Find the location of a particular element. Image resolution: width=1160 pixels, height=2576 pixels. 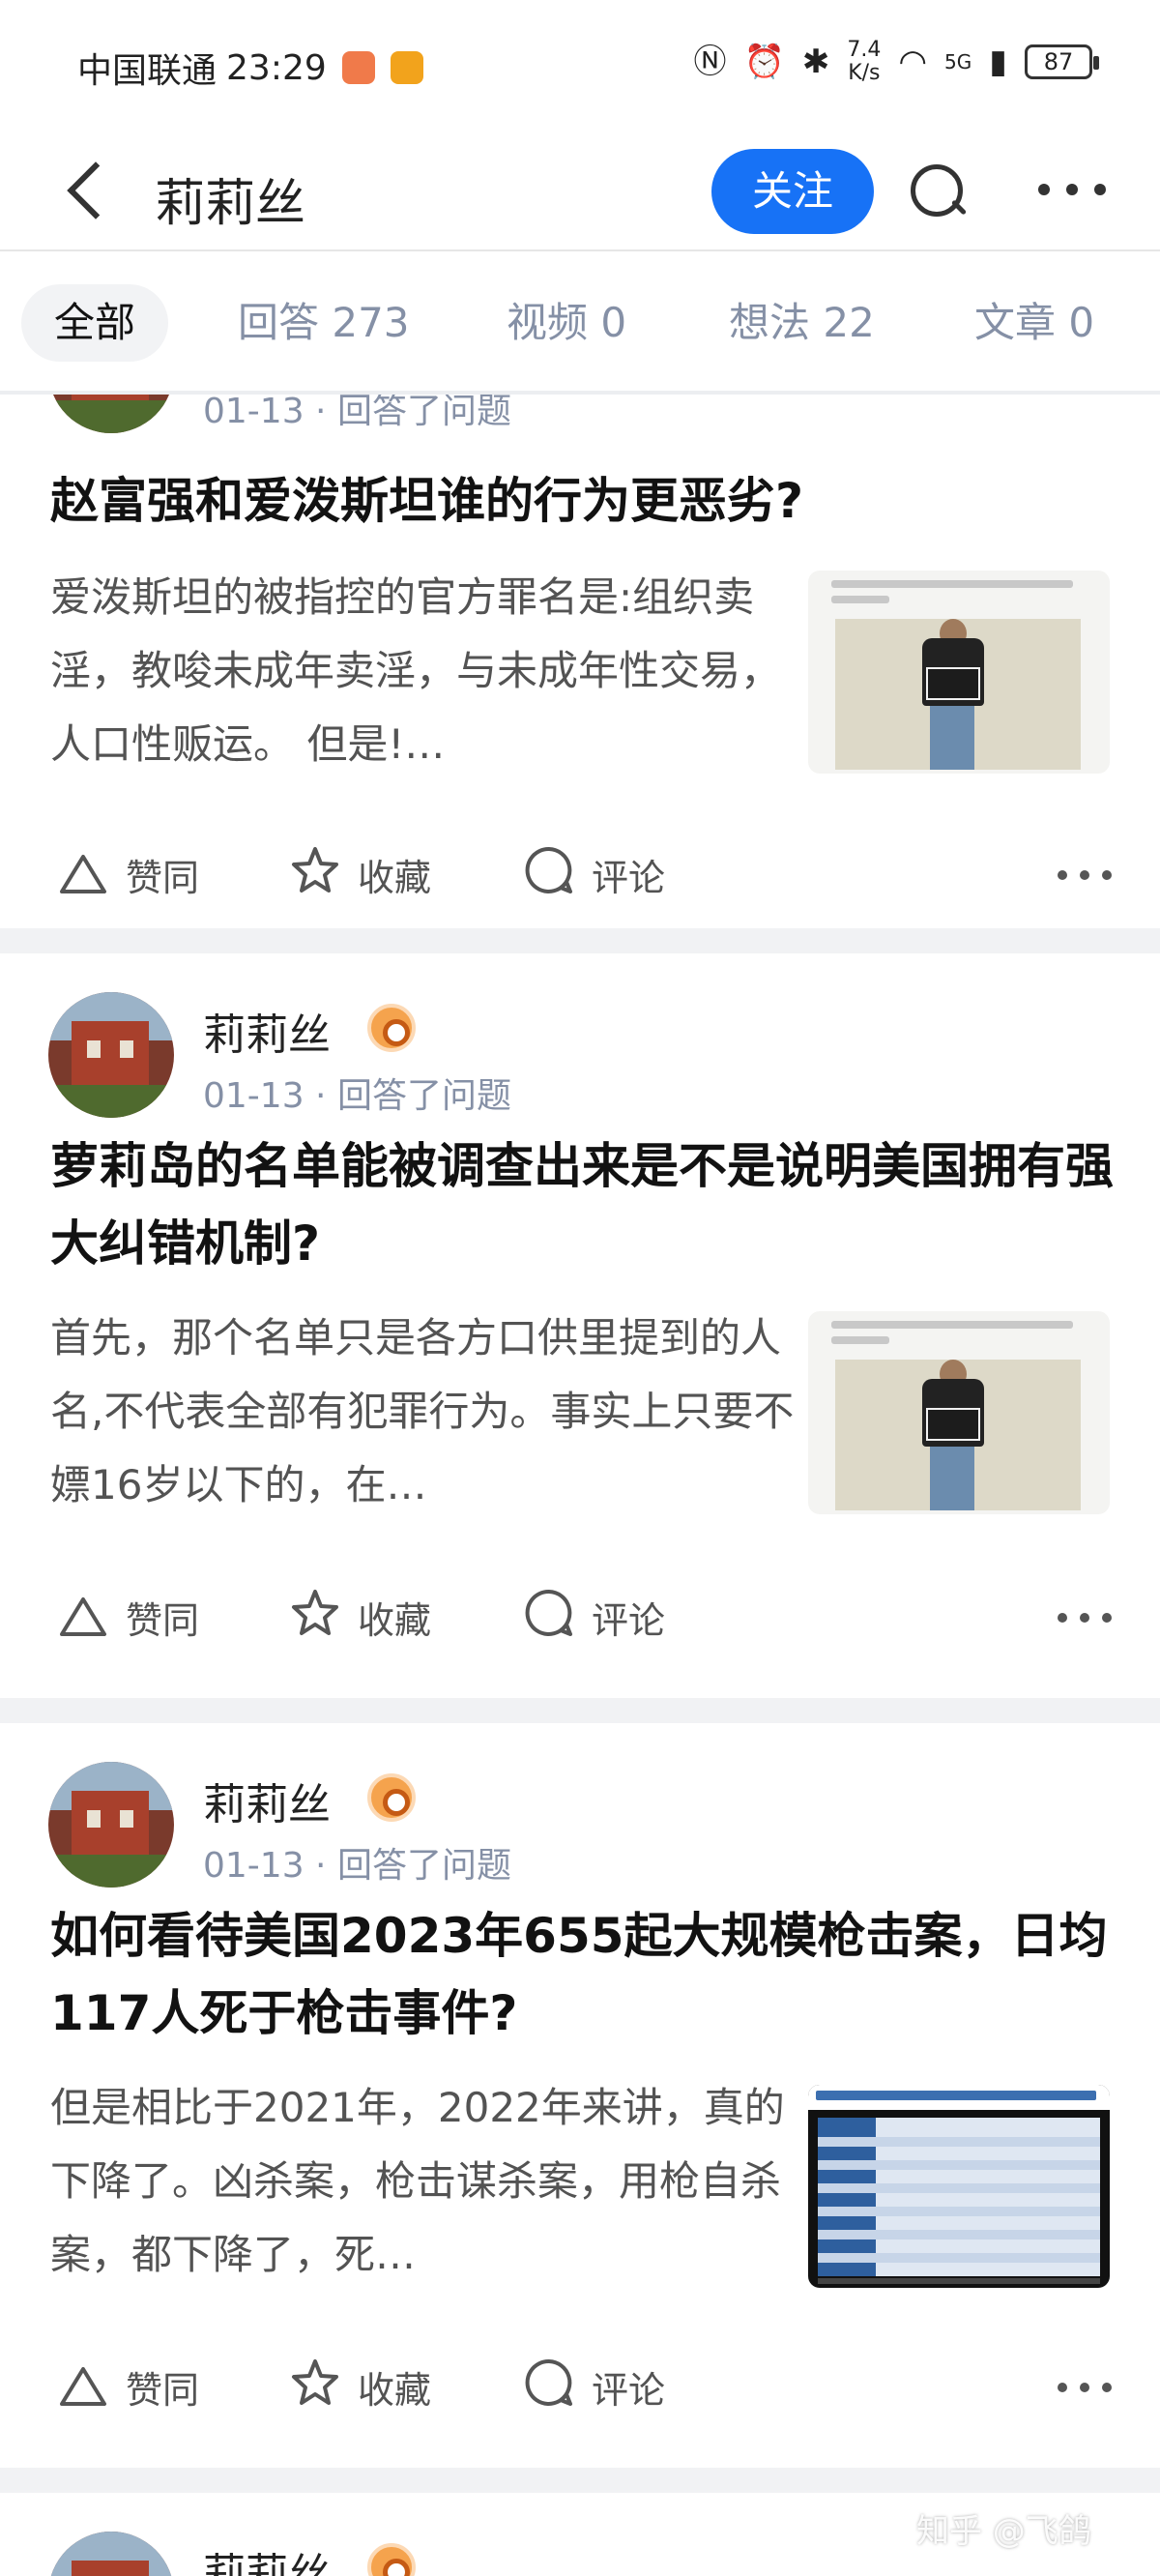

battery-icon: 87 is located at coordinates (1062, 61).